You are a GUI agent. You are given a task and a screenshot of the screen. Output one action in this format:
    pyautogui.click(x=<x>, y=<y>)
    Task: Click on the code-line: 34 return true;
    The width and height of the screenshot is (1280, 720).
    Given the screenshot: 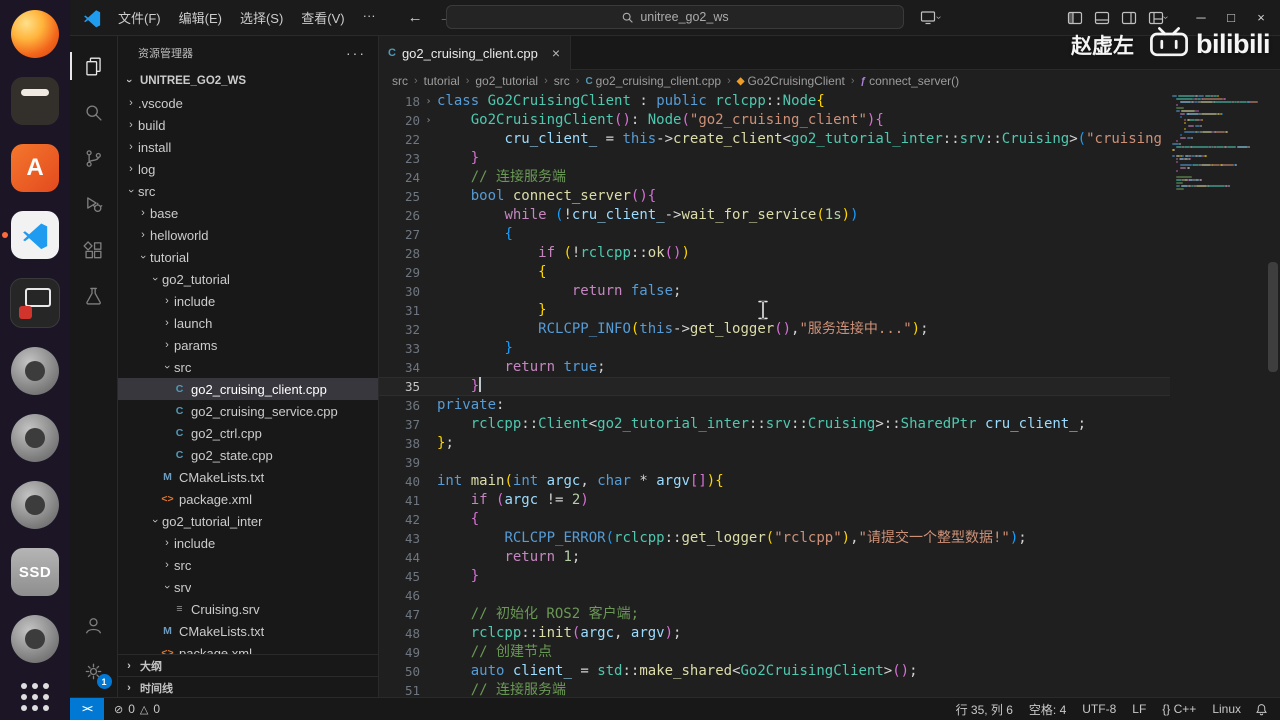 What is the action you would take?
    pyautogui.click(x=822, y=367)
    